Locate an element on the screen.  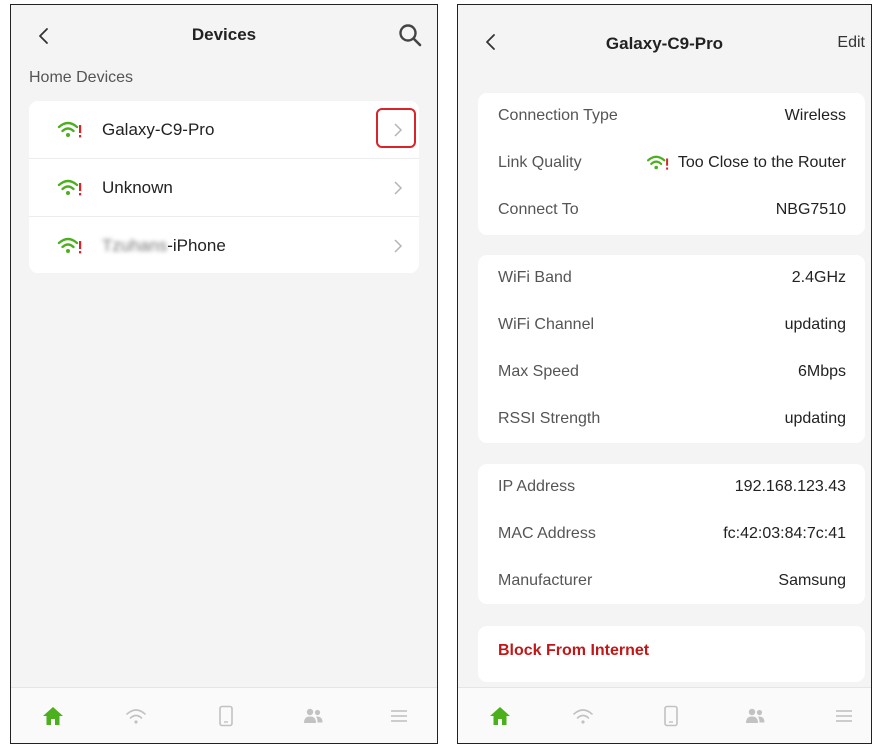
info-value: 6Mbps is located at coordinates (821, 371).